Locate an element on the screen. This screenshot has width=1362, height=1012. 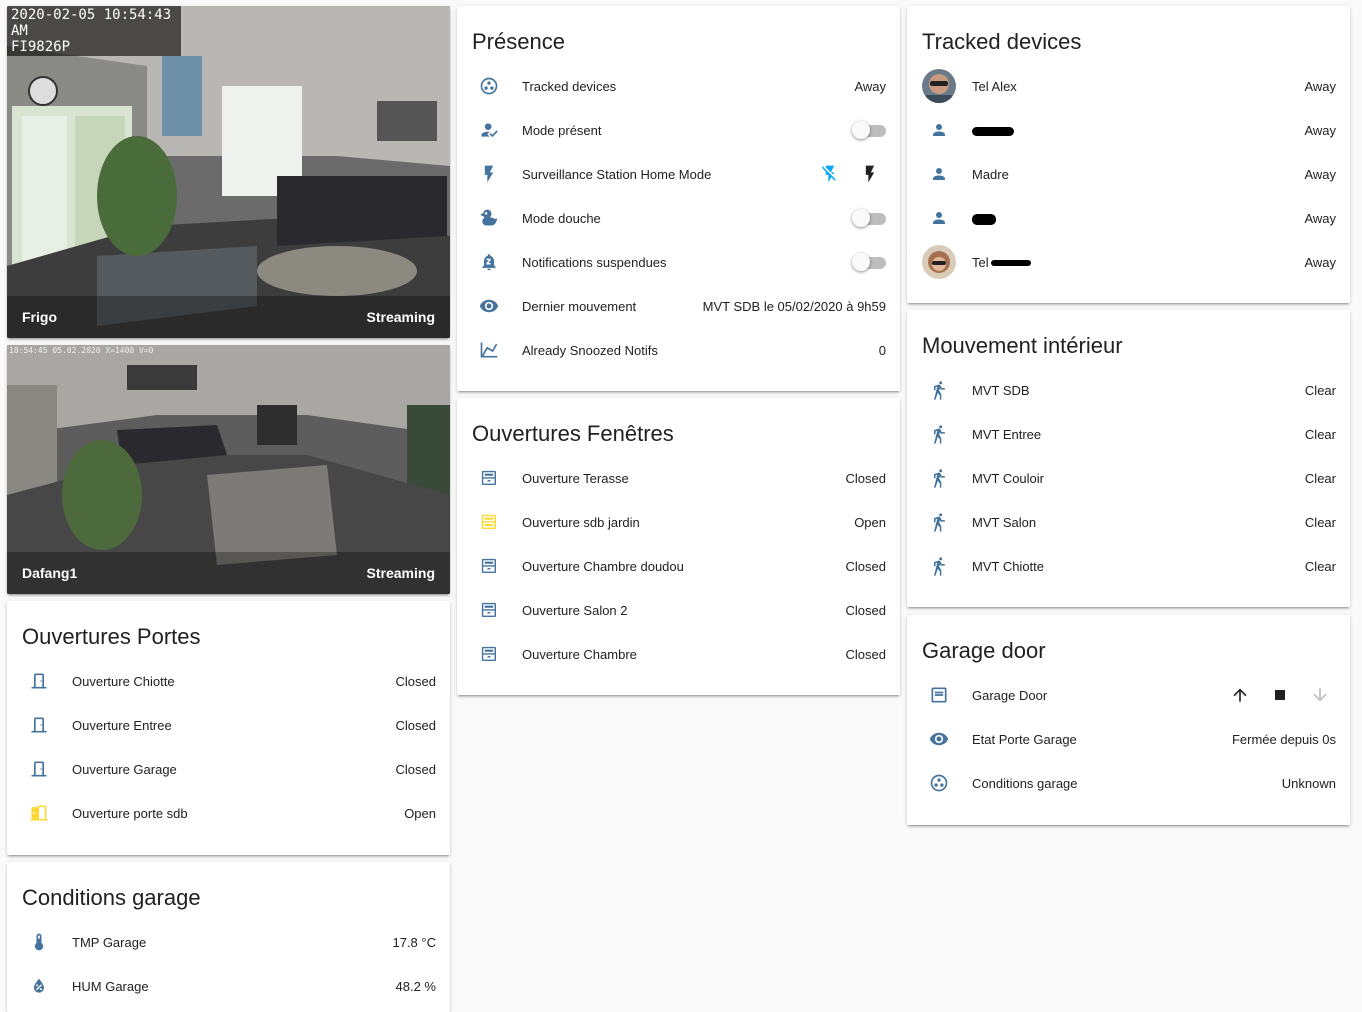
entity-name: Notifications suspendues is located at coordinates (594, 262).